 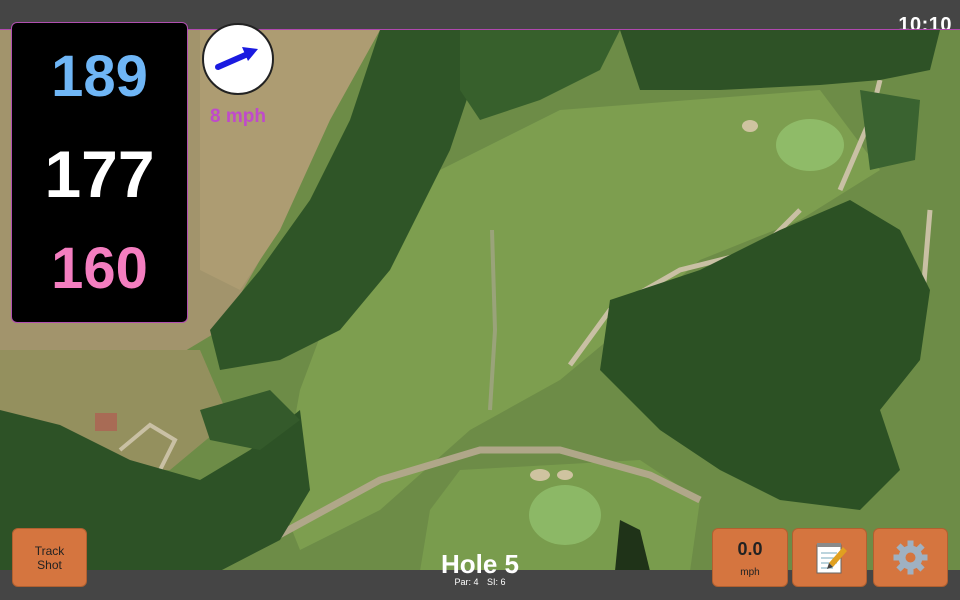 I want to click on speed-unit: mph, so click(x=750, y=572).